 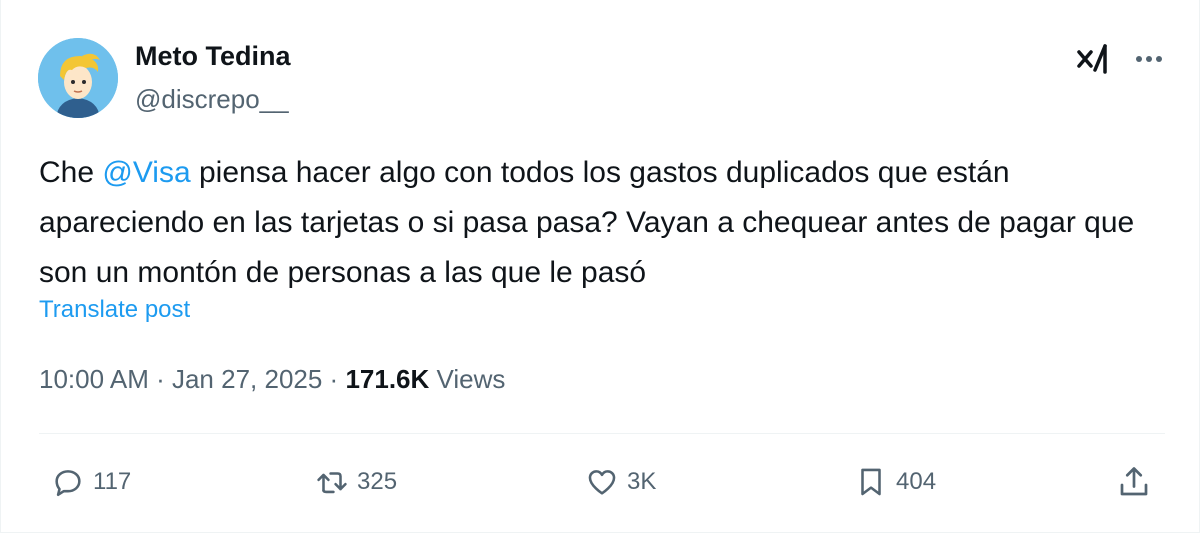 I want to click on post-meta: 10:00 AM · Jan 27, 2025 · 171.6K Views, so click(x=272, y=379).